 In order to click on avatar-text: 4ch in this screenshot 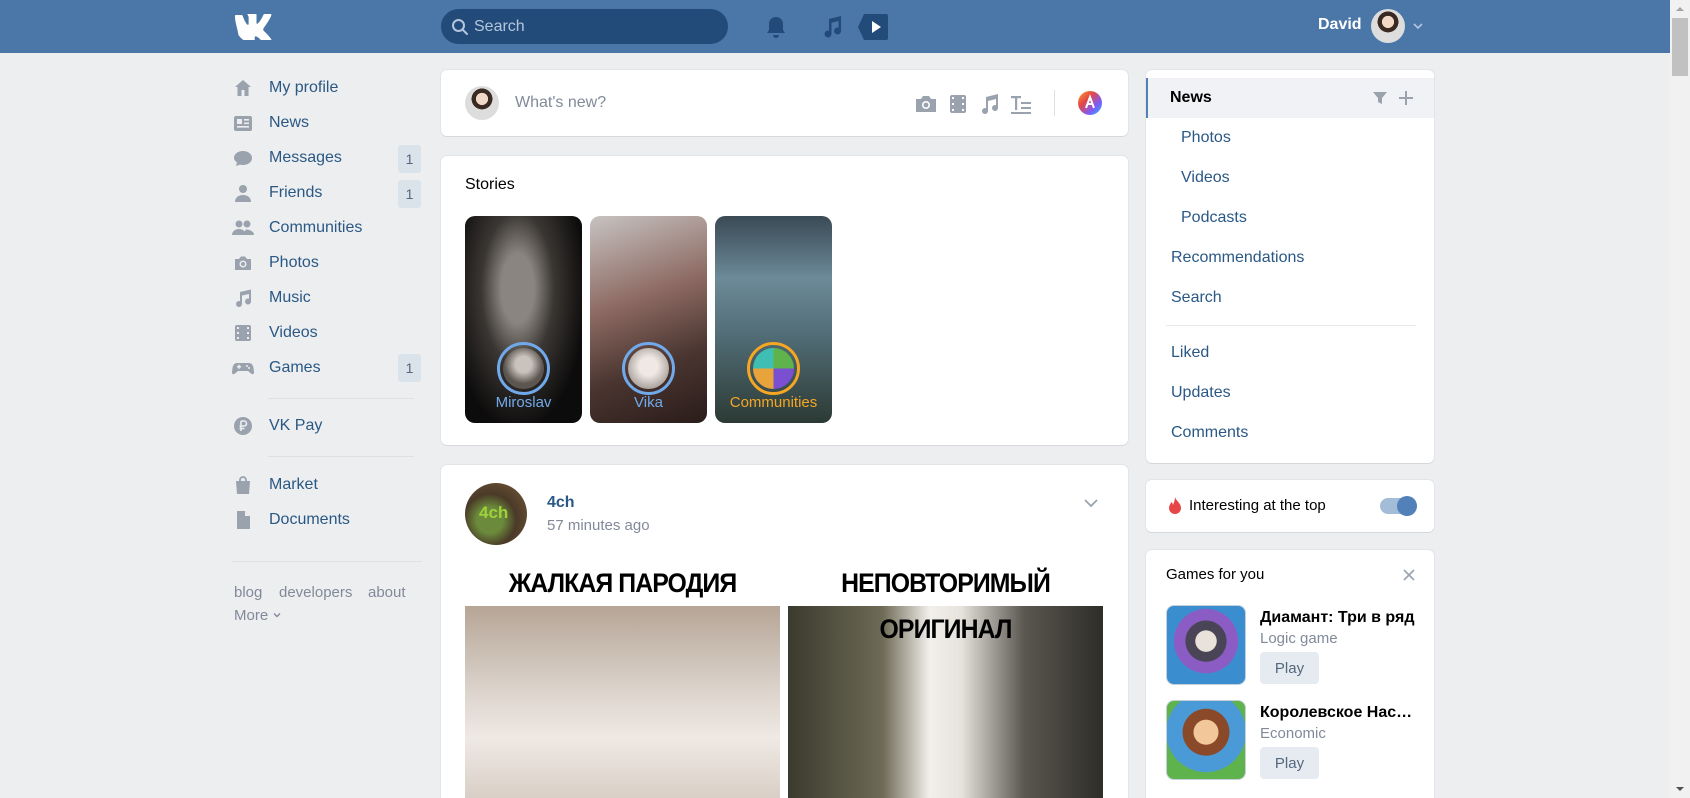, I will do `click(494, 512)`.